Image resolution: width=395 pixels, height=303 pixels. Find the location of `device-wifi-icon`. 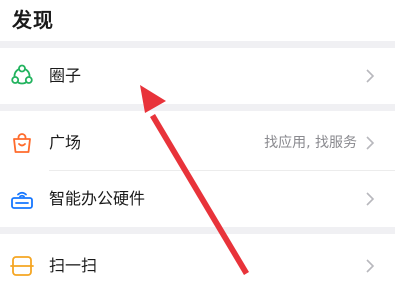

device-wifi-icon is located at coordinates (22, 199).